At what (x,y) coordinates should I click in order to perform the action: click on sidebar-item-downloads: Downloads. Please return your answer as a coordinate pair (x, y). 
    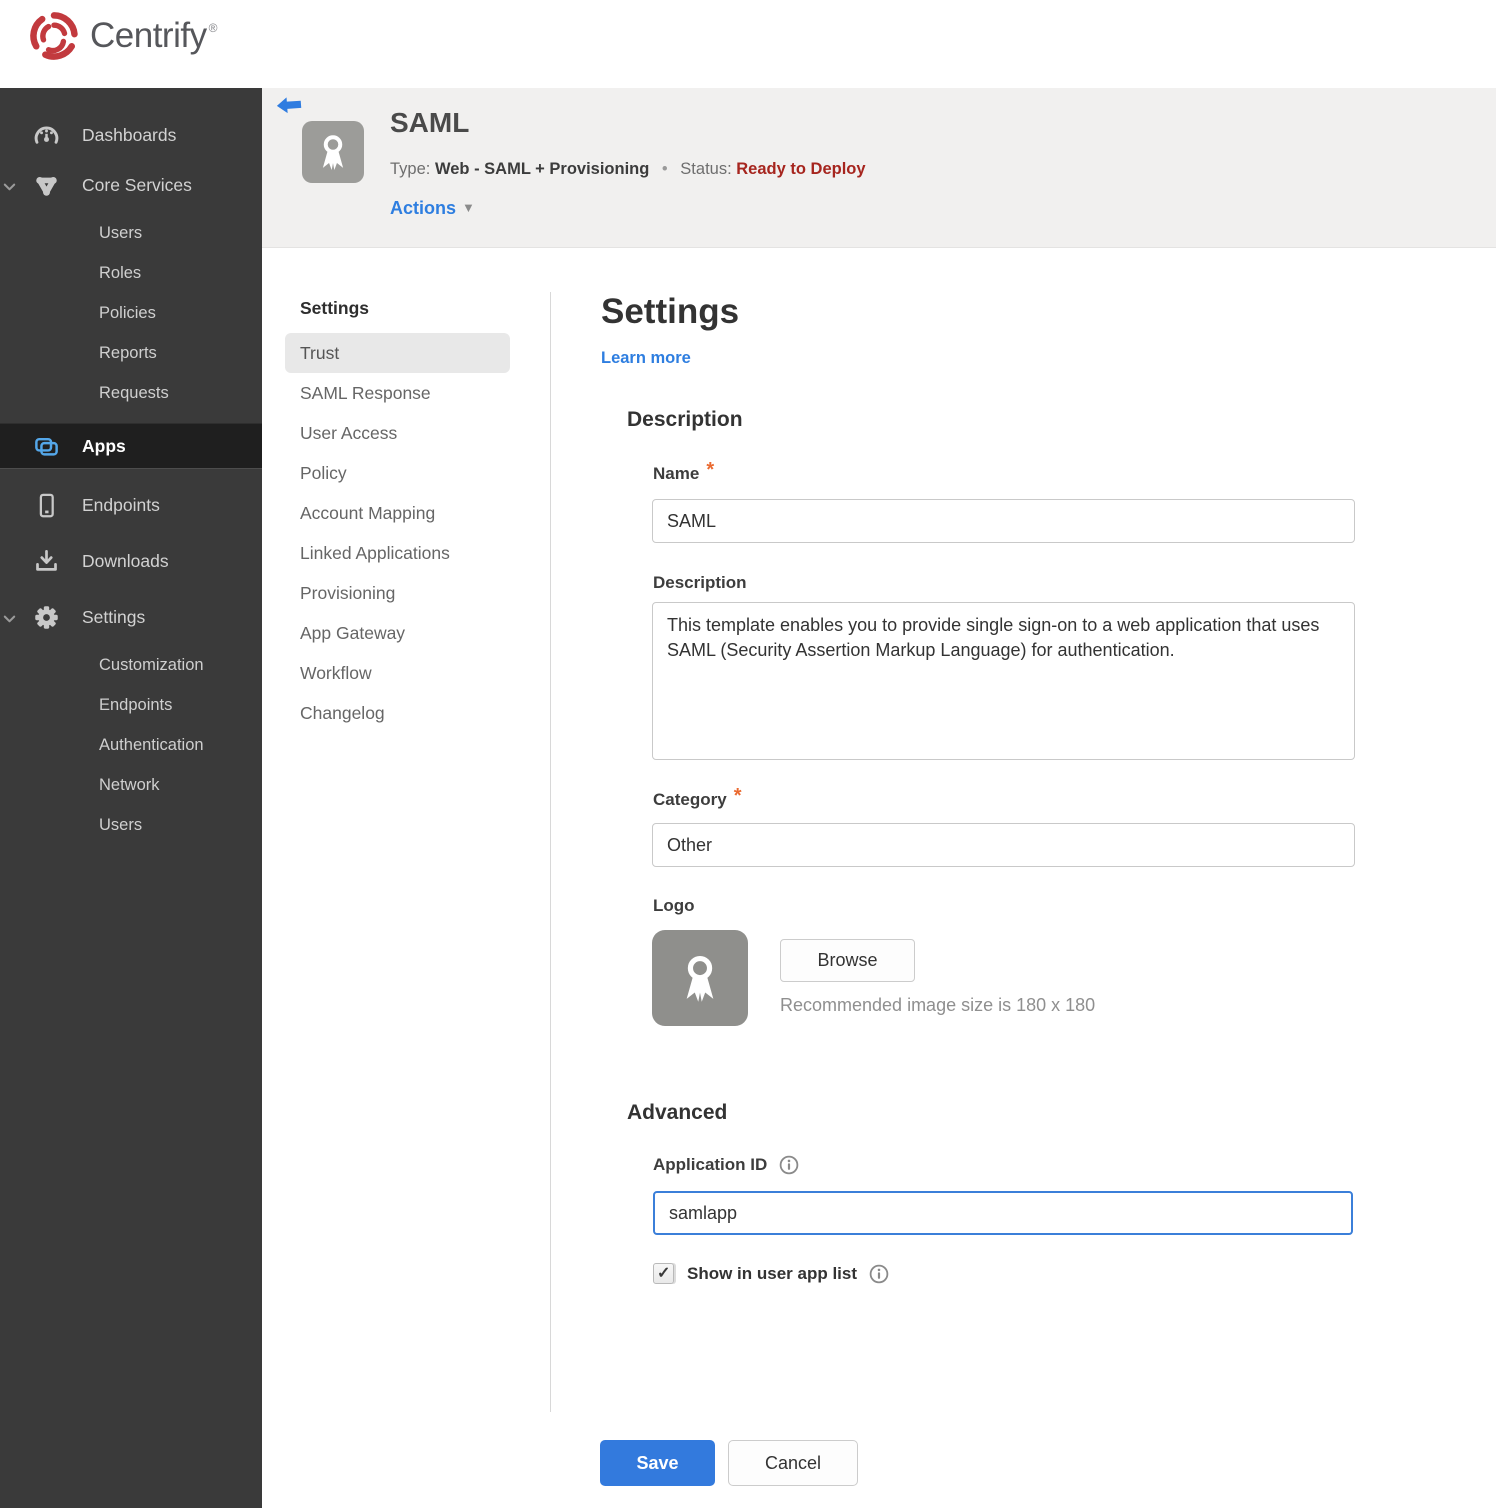
    Looking at the image, I should click on (131, 561).